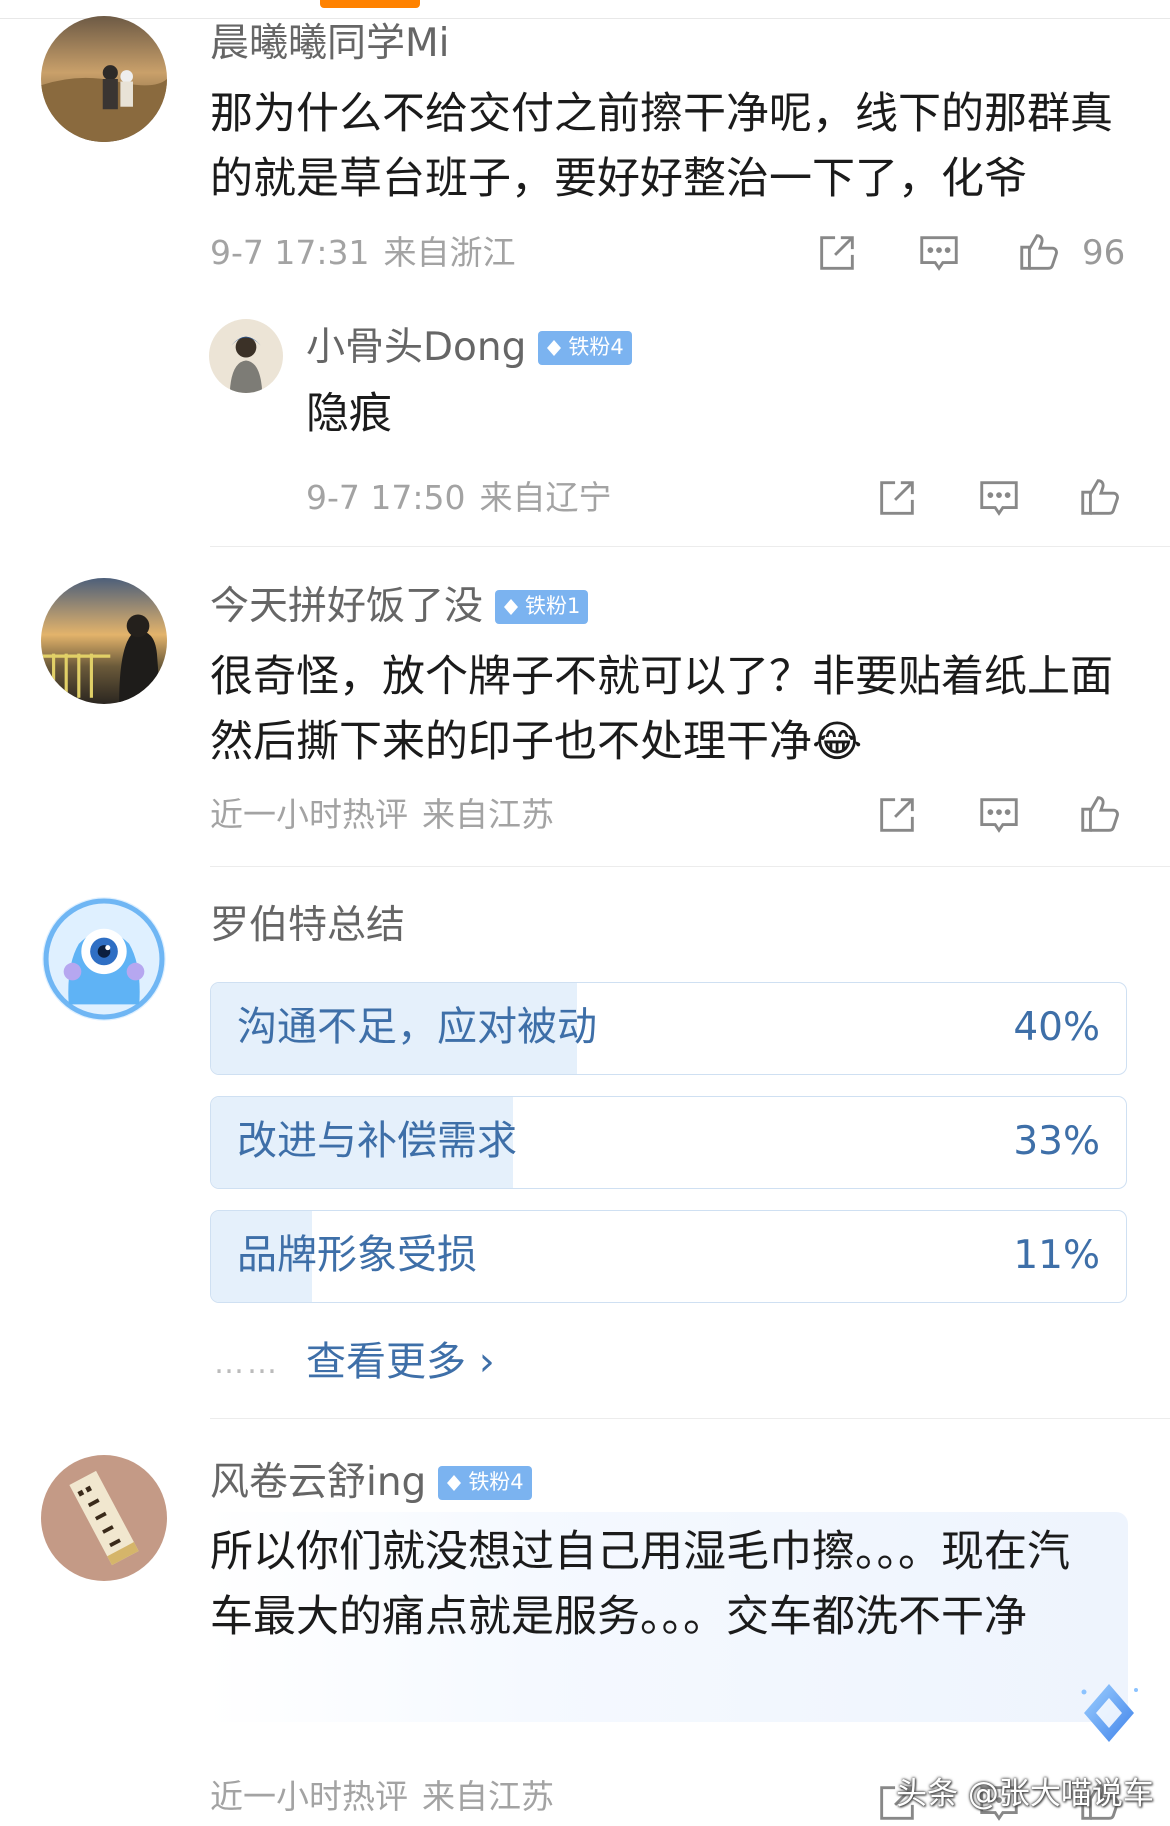 This screenshot has width=1170, height=1826. I want to click on comment-text: 很奇怪，放个牌子不就可以了？非要贴着纸上面然后撕下来的印子也不处理干净😂, so click(670, 710).